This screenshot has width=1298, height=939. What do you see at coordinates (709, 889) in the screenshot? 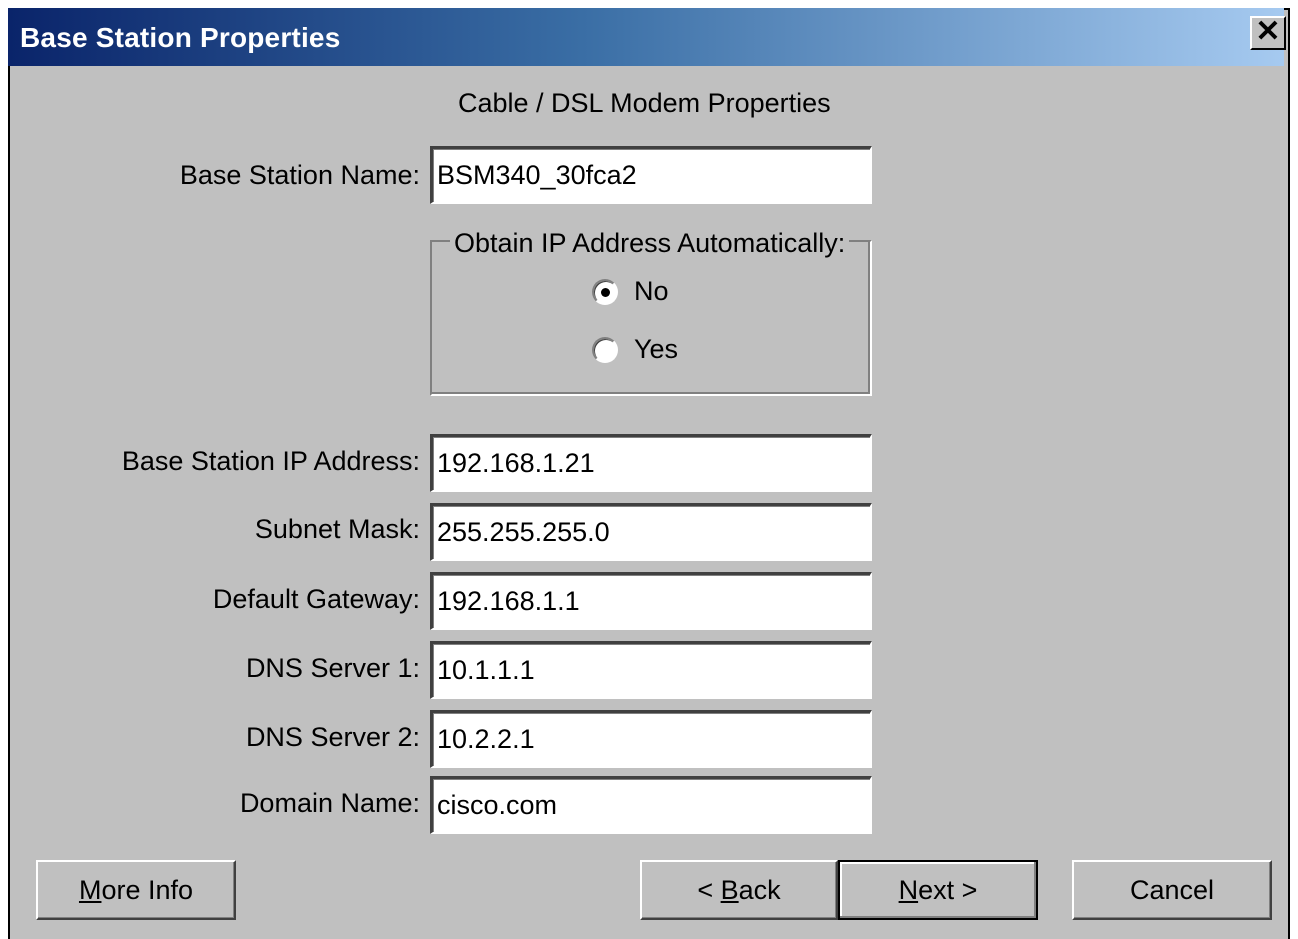
I see `back-prefix: <` at bounding box center [709, 889].